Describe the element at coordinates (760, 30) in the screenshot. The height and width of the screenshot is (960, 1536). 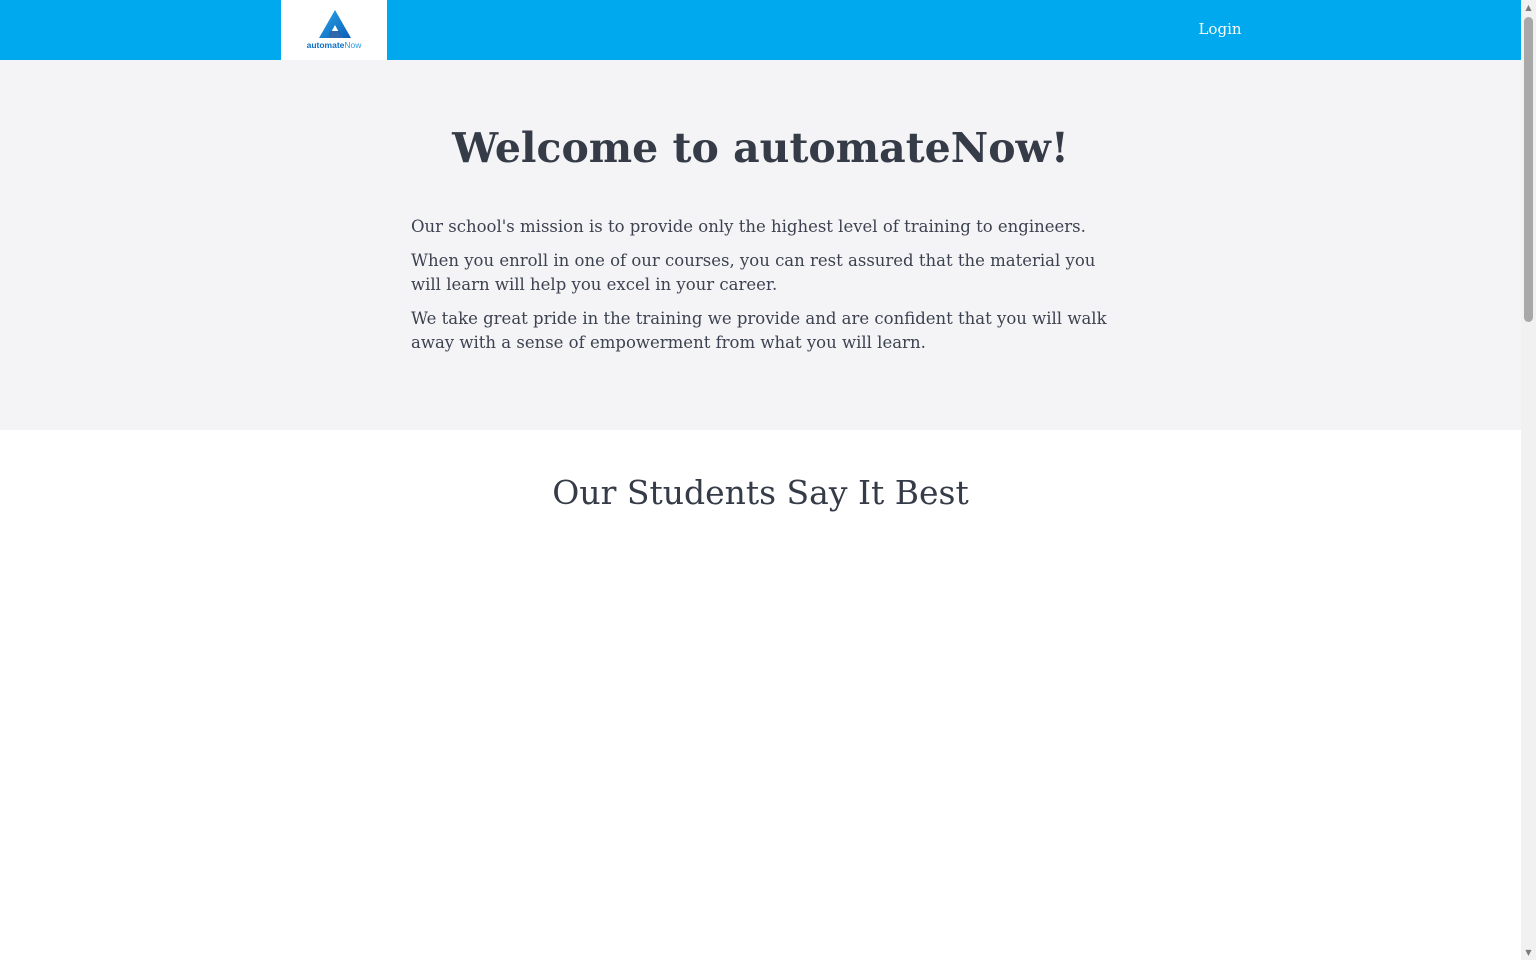
I see `top-navbar: automateNow Login` at that location.